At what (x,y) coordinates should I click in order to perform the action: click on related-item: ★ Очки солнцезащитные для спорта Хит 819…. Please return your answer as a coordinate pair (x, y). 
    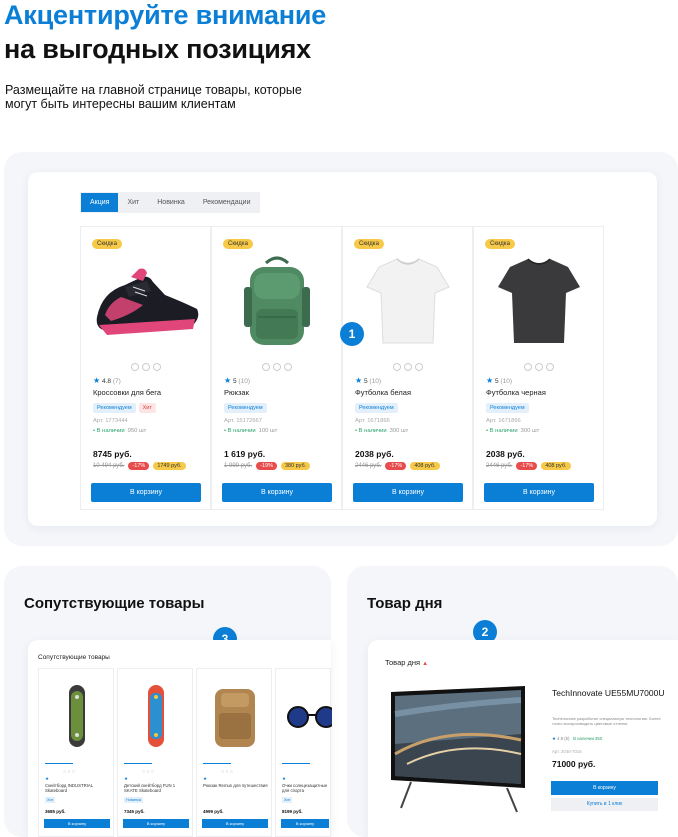
    Looking at the image, I should click on (306, 752).